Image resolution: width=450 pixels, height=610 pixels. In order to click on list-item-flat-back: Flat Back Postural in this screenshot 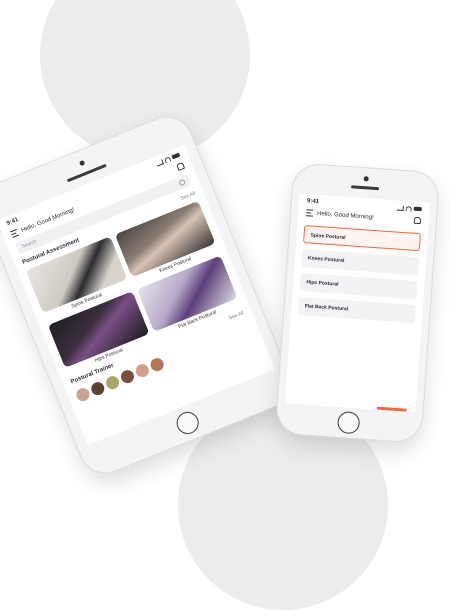, I will do `click(357, 310)`.